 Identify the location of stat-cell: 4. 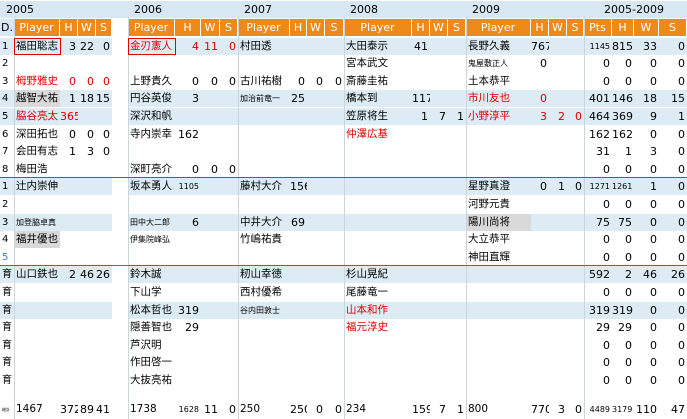
(188, 46).